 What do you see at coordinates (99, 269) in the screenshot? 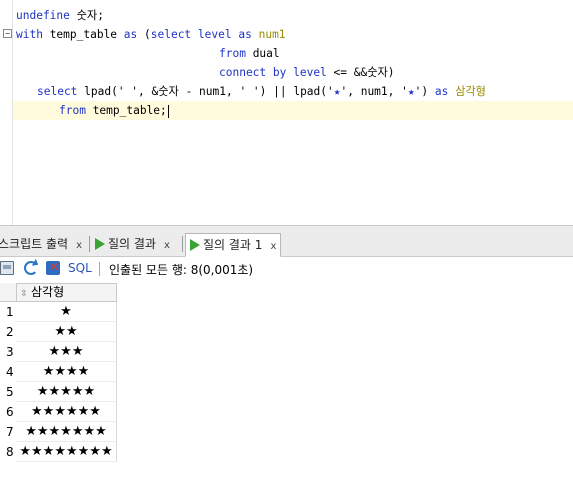
I see `toolbar-divider` at bounding box center [99, 269].